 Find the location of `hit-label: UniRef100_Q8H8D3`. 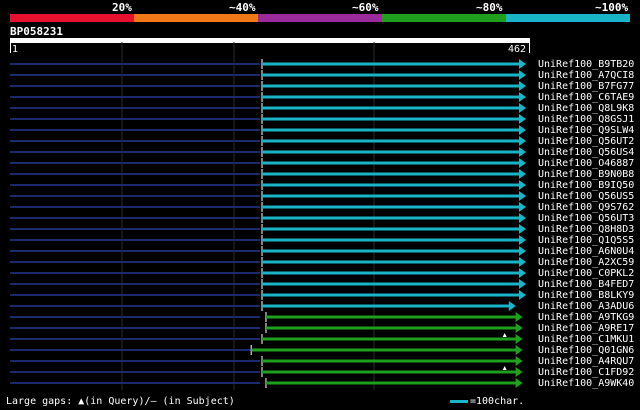

hit-label: UniRef100_Q8H8D3 is located at coordinates (586, 229).